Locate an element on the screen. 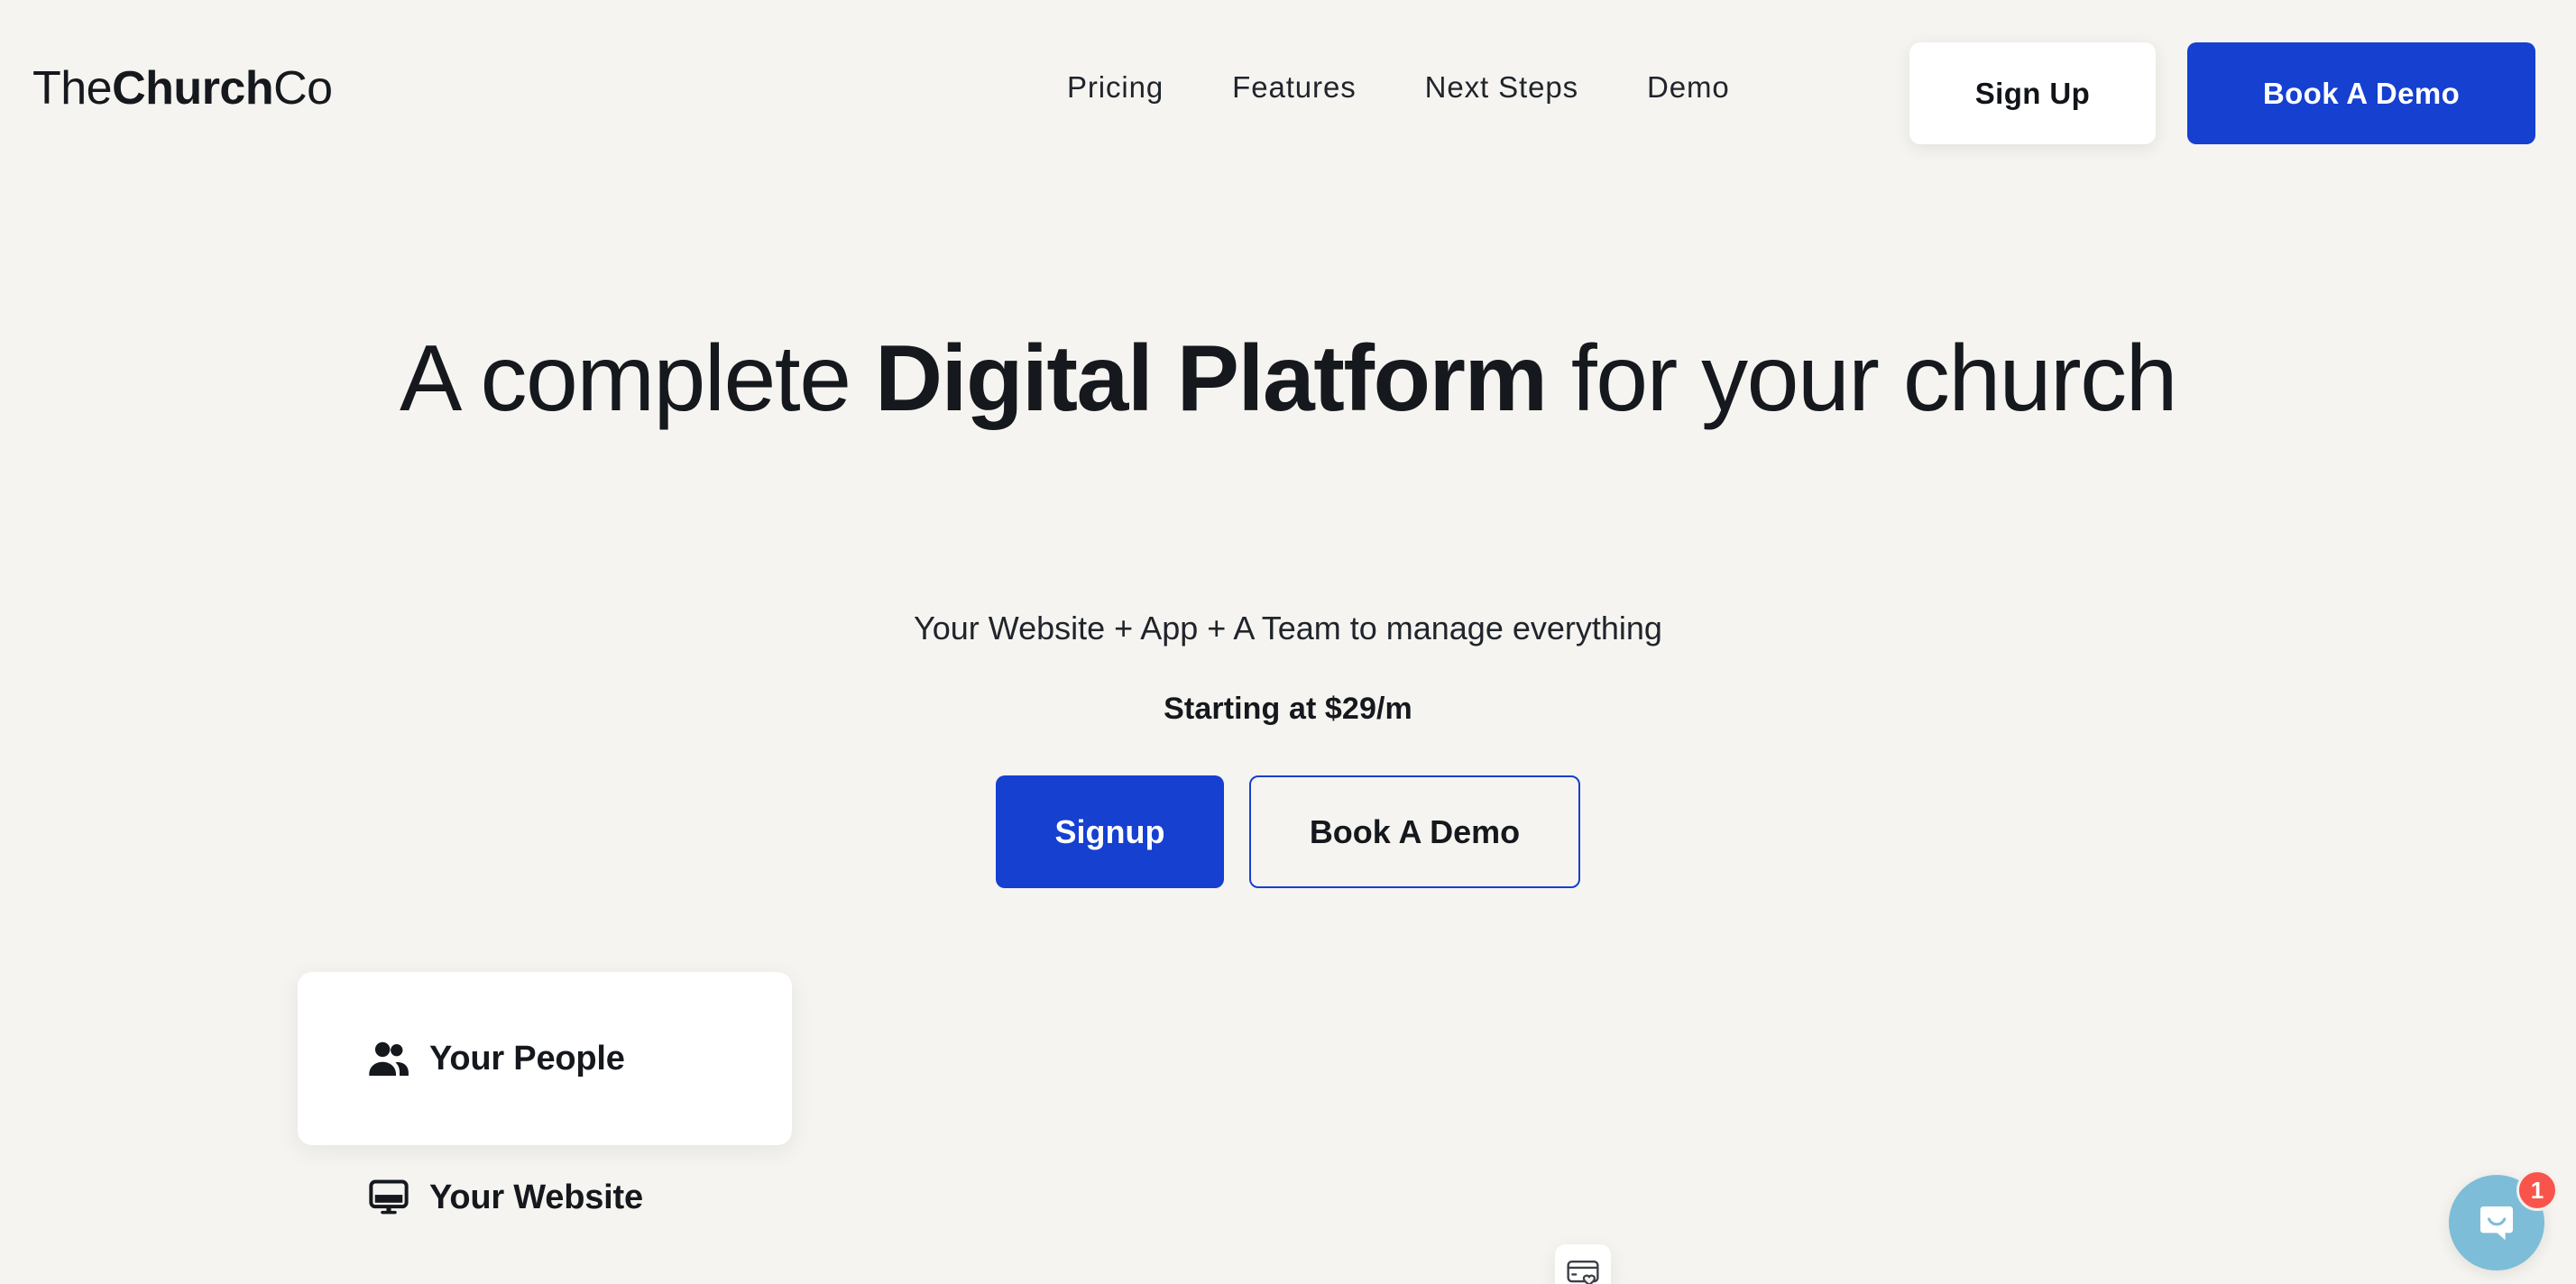 The height and width of the screenshot is (1284, 2576). main-navigation: Pricing Features Next Steps Demo is located at coordinates (1398, 87).